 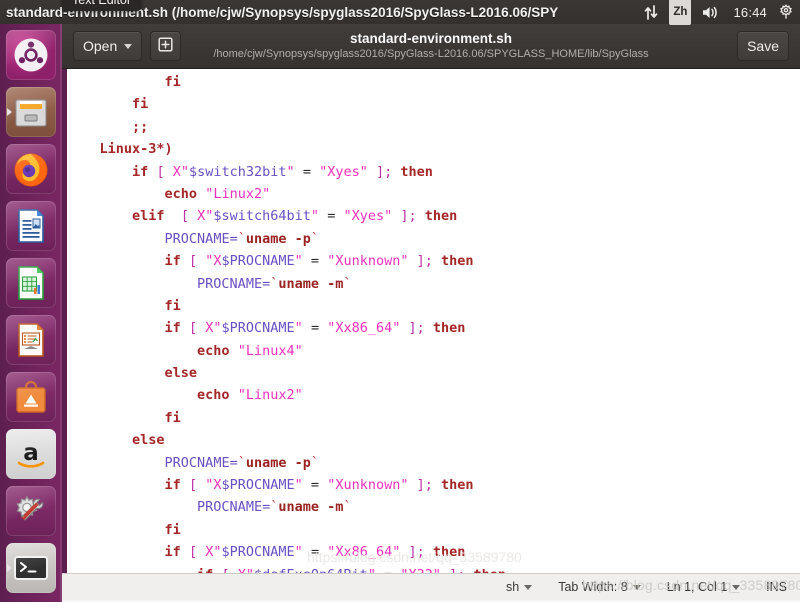 I want to click on language-selector: sh, so click(x=519, y=587).